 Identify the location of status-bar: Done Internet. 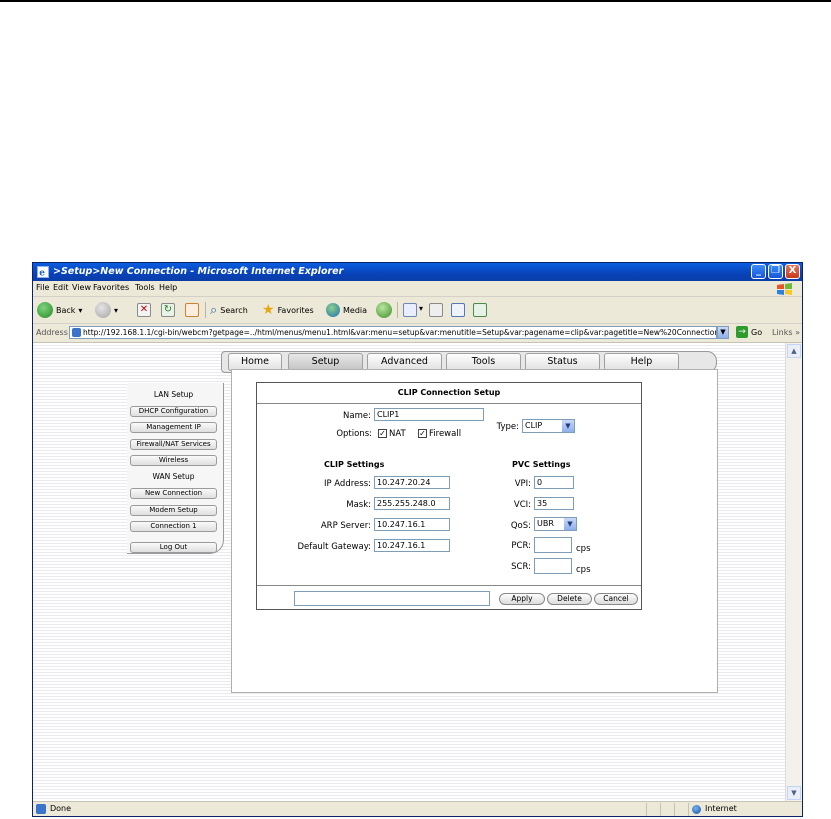
(417, 808).